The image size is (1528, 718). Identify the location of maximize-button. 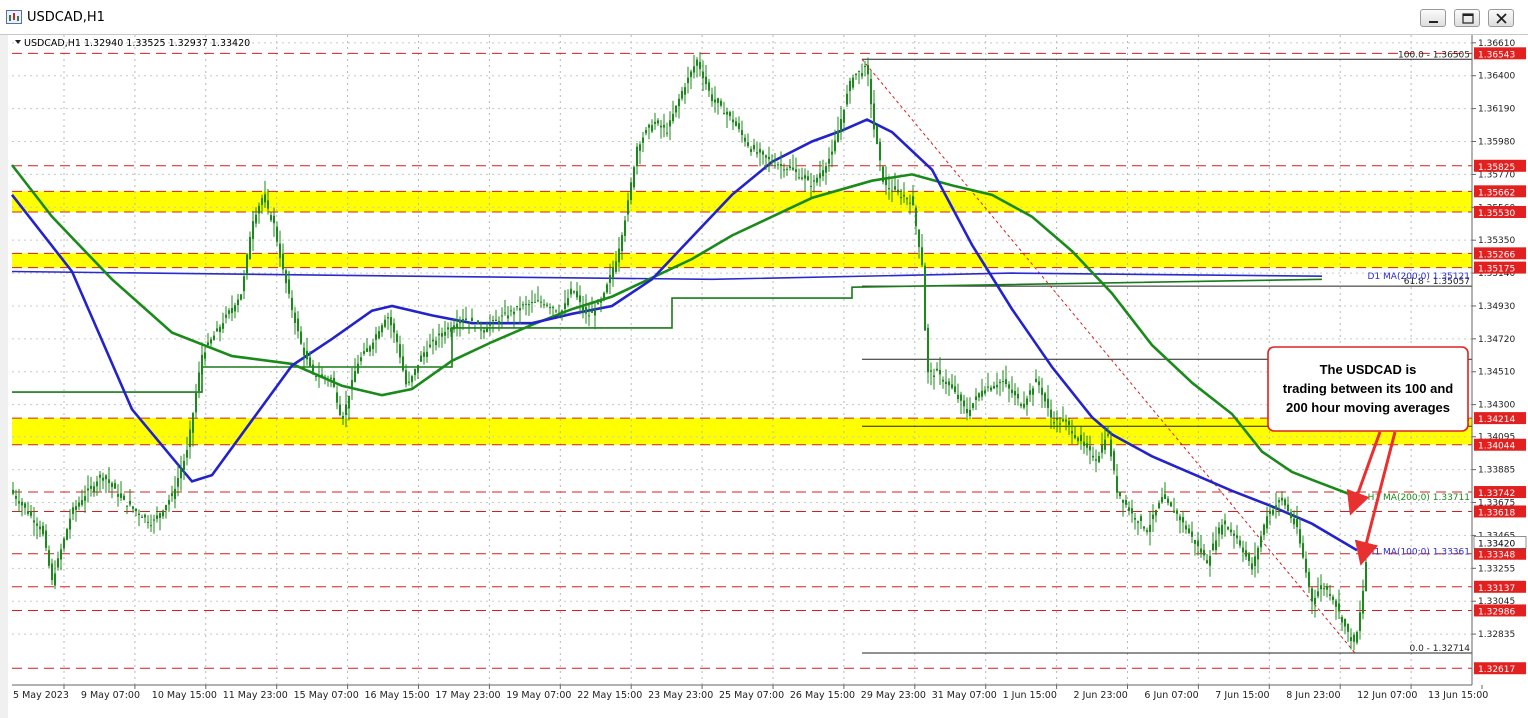
(1467, 18).